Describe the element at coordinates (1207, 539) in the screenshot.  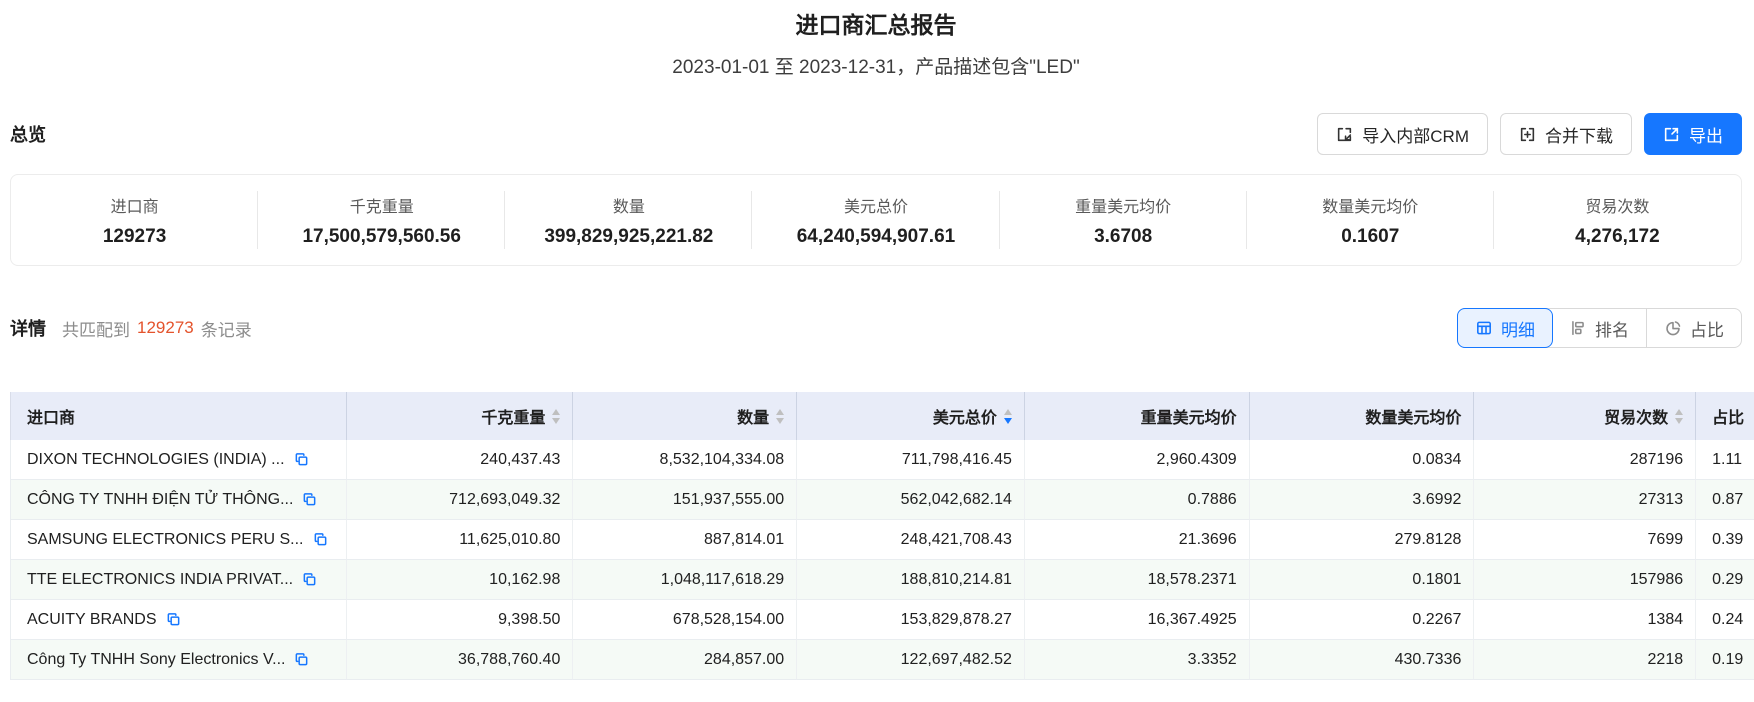
I see `cell-value: 21.3696` at that location.